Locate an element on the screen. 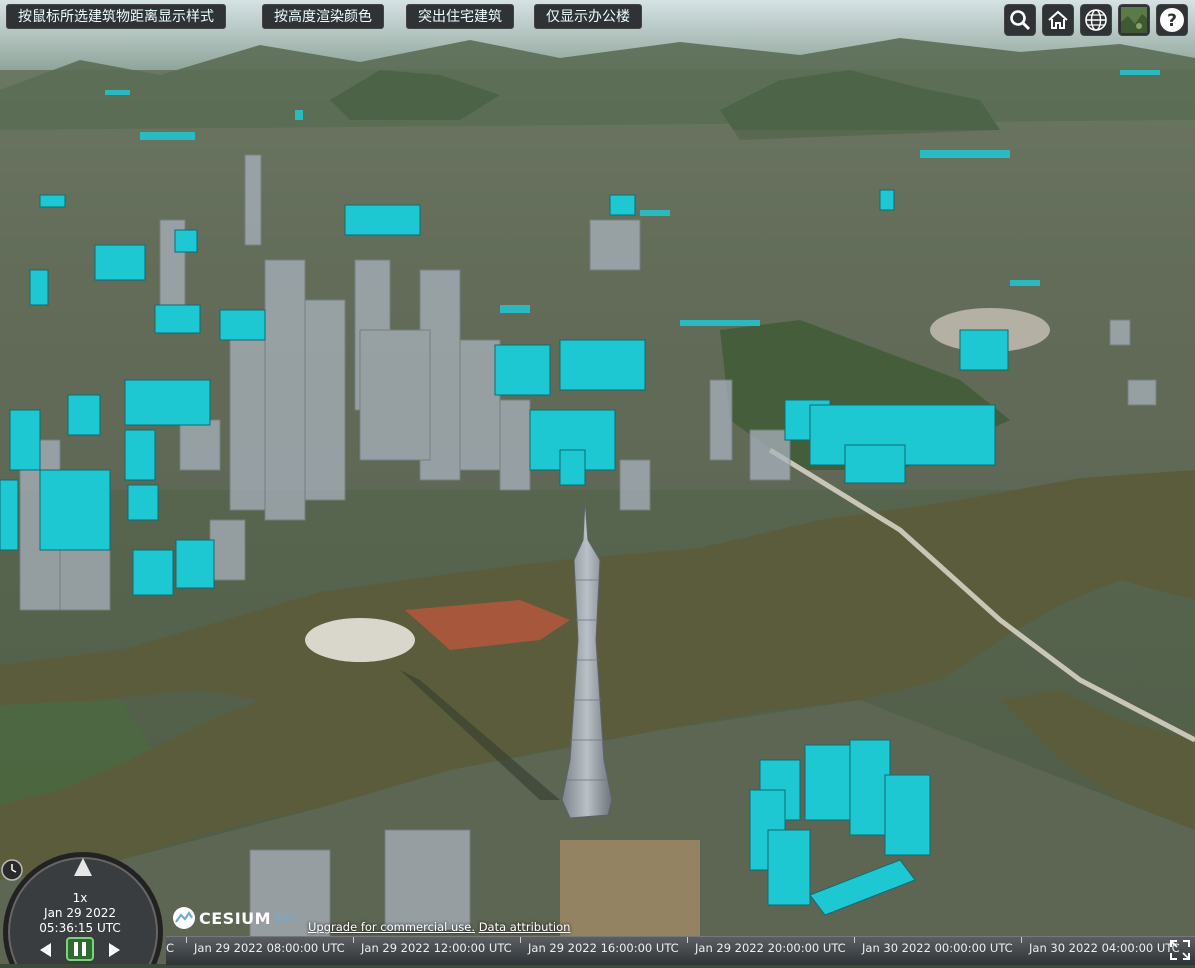  timeline-label: C is located at coordinates (170, 948).